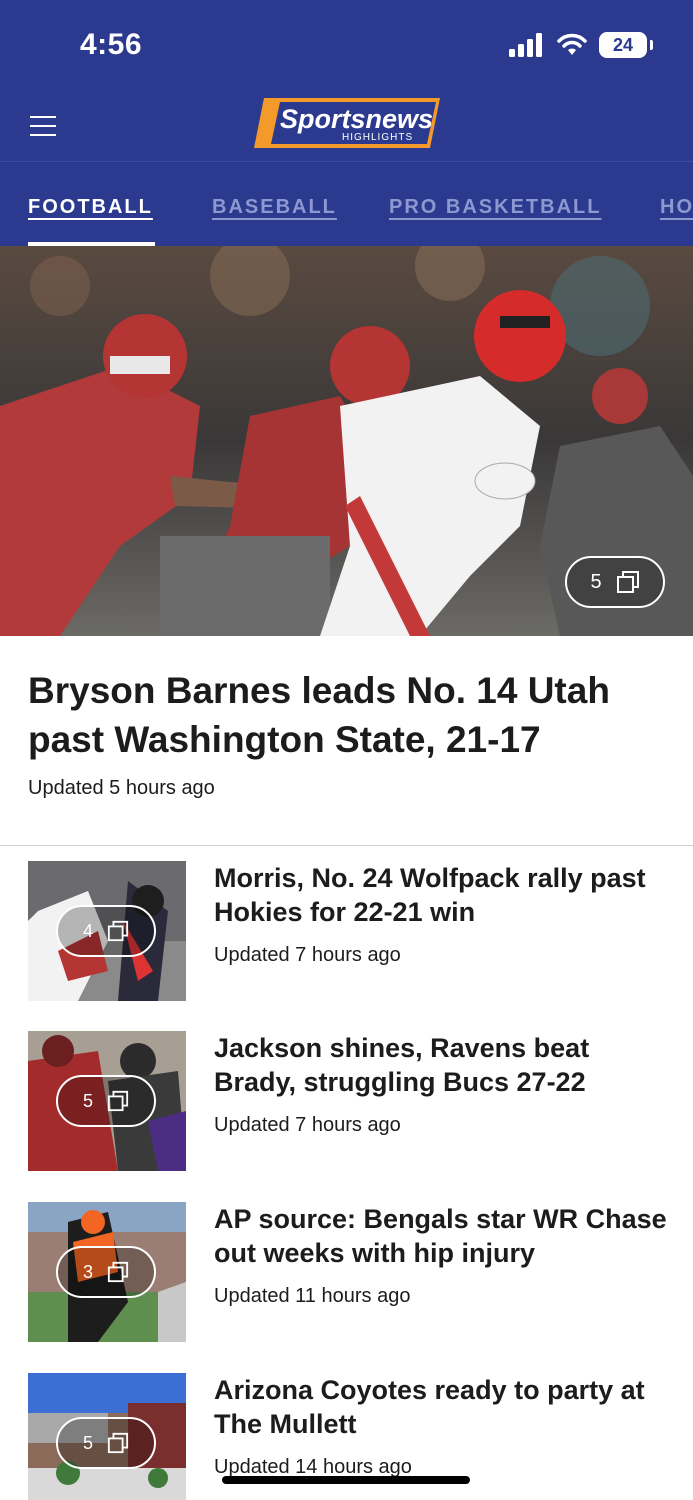 This screenshot has height=1500, width=693. Describe the element at coordinates (312, 1296) in the screenshot. I see `article-timestamp: Updated 11 hours ago` at that location.